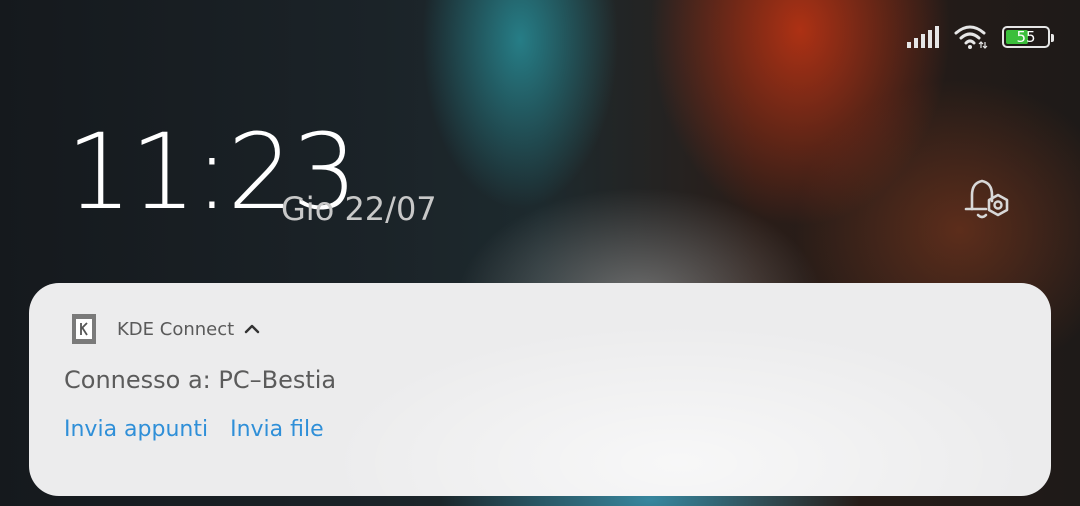  I want to click on notification-app-name: KDE Connect, so click(176, 329).